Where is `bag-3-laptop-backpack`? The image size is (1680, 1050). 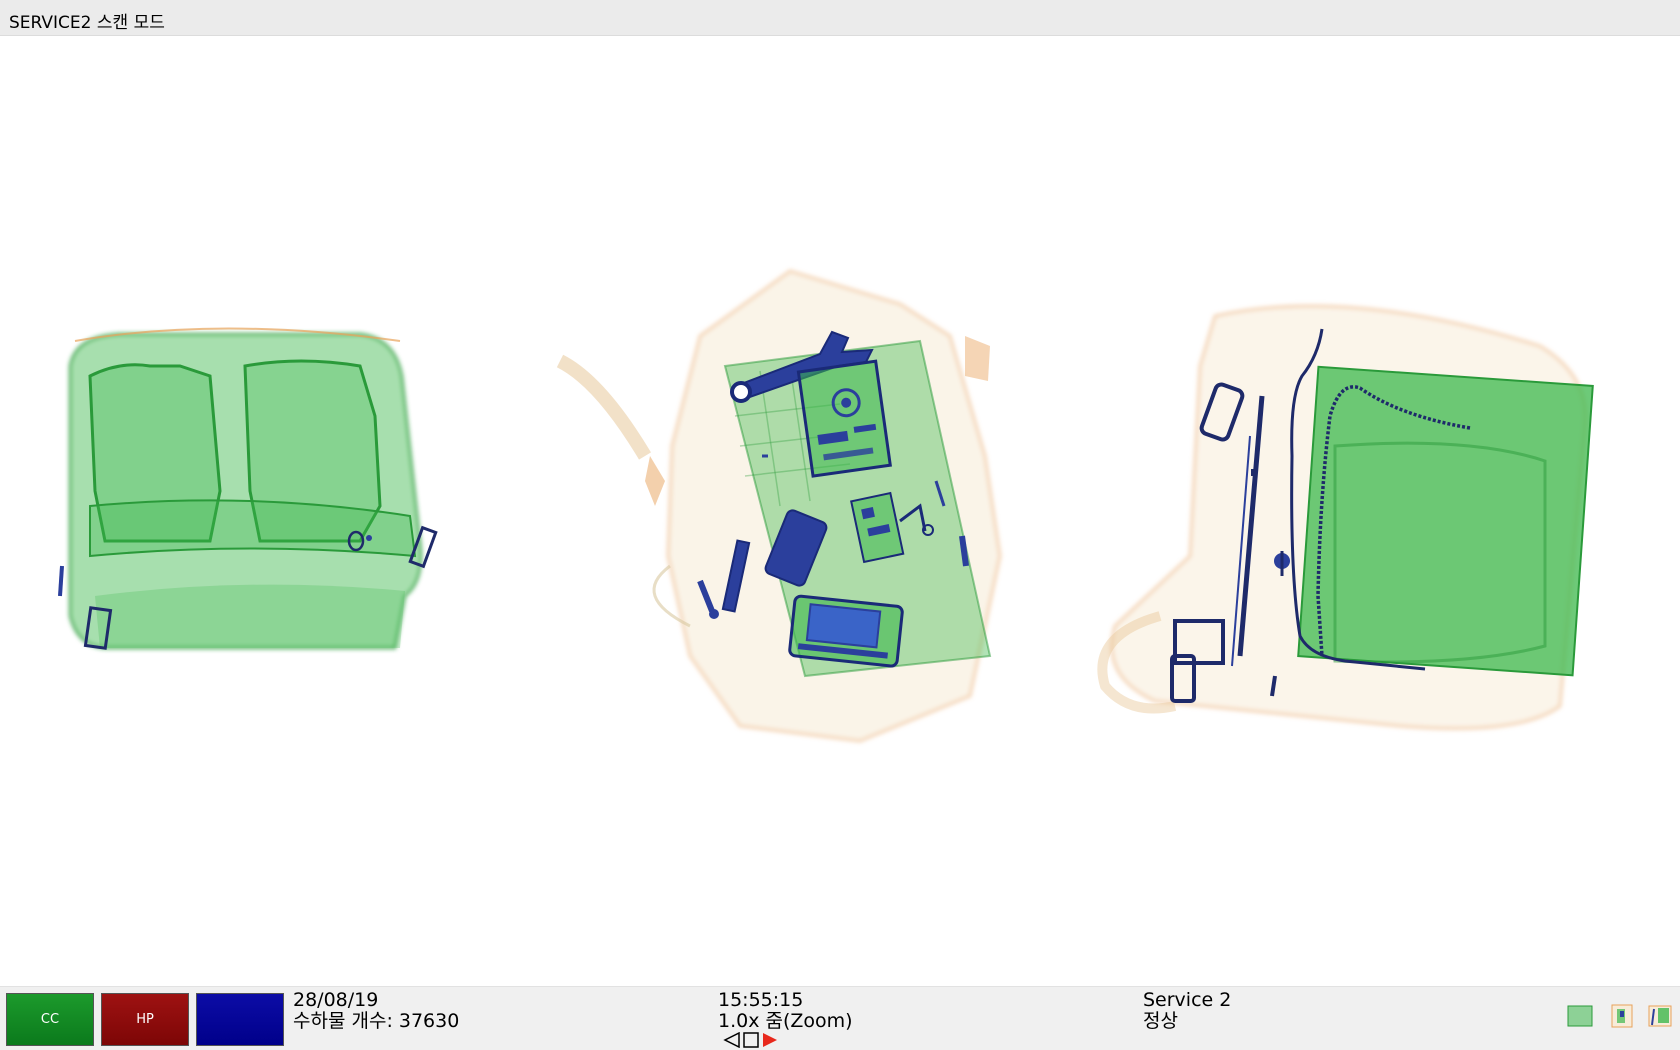
bag-3-laptop-backpack is located at coordinates (1345, 517).